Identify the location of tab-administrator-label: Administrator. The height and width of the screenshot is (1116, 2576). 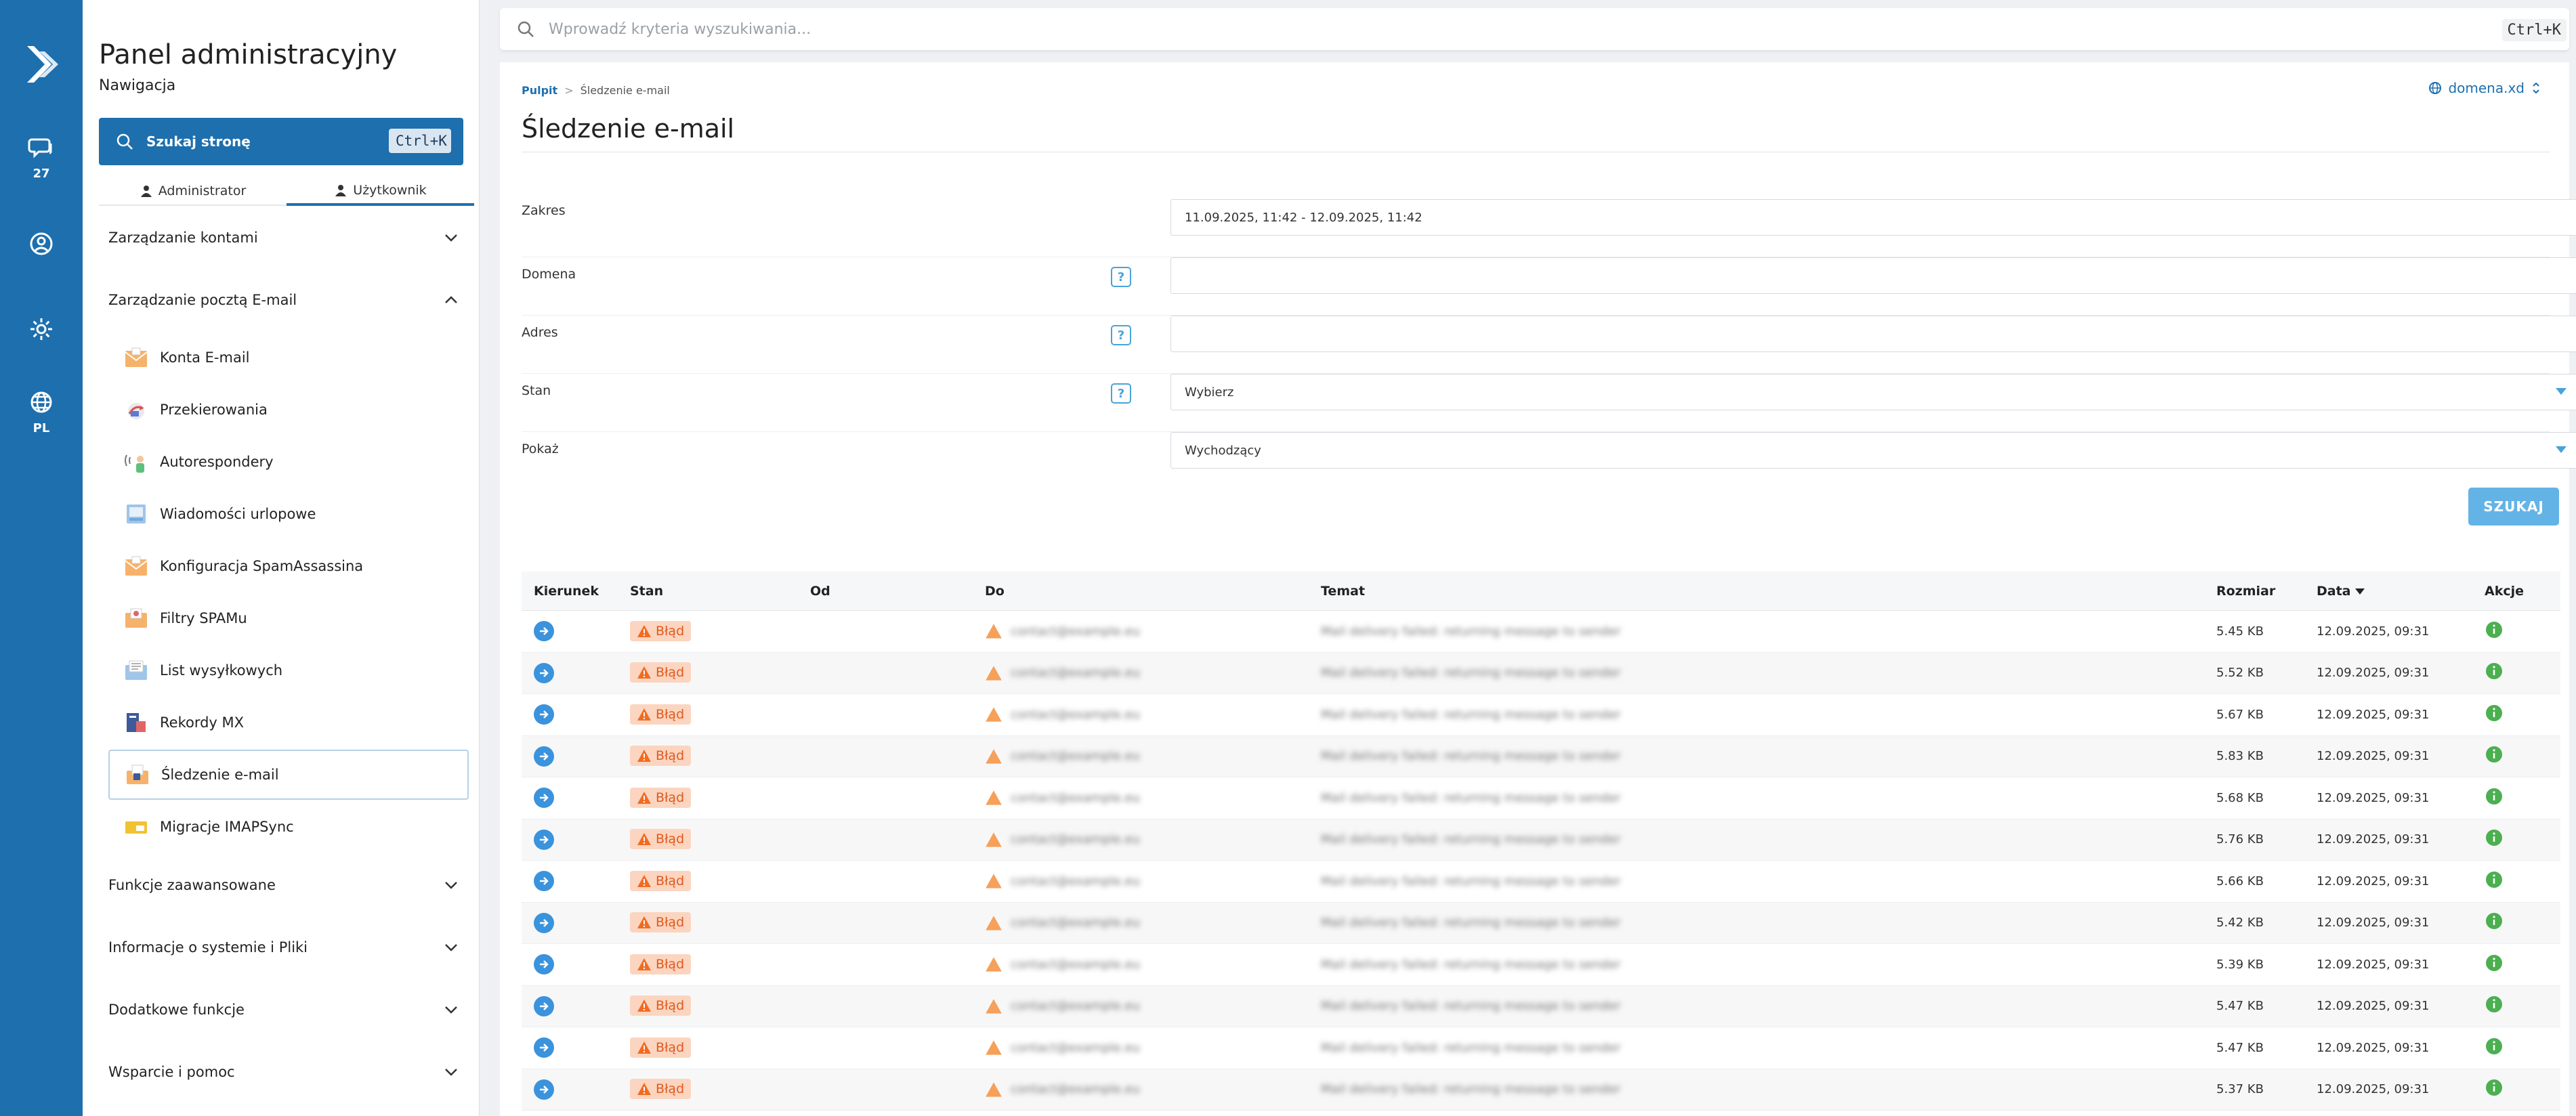
(203, 191).